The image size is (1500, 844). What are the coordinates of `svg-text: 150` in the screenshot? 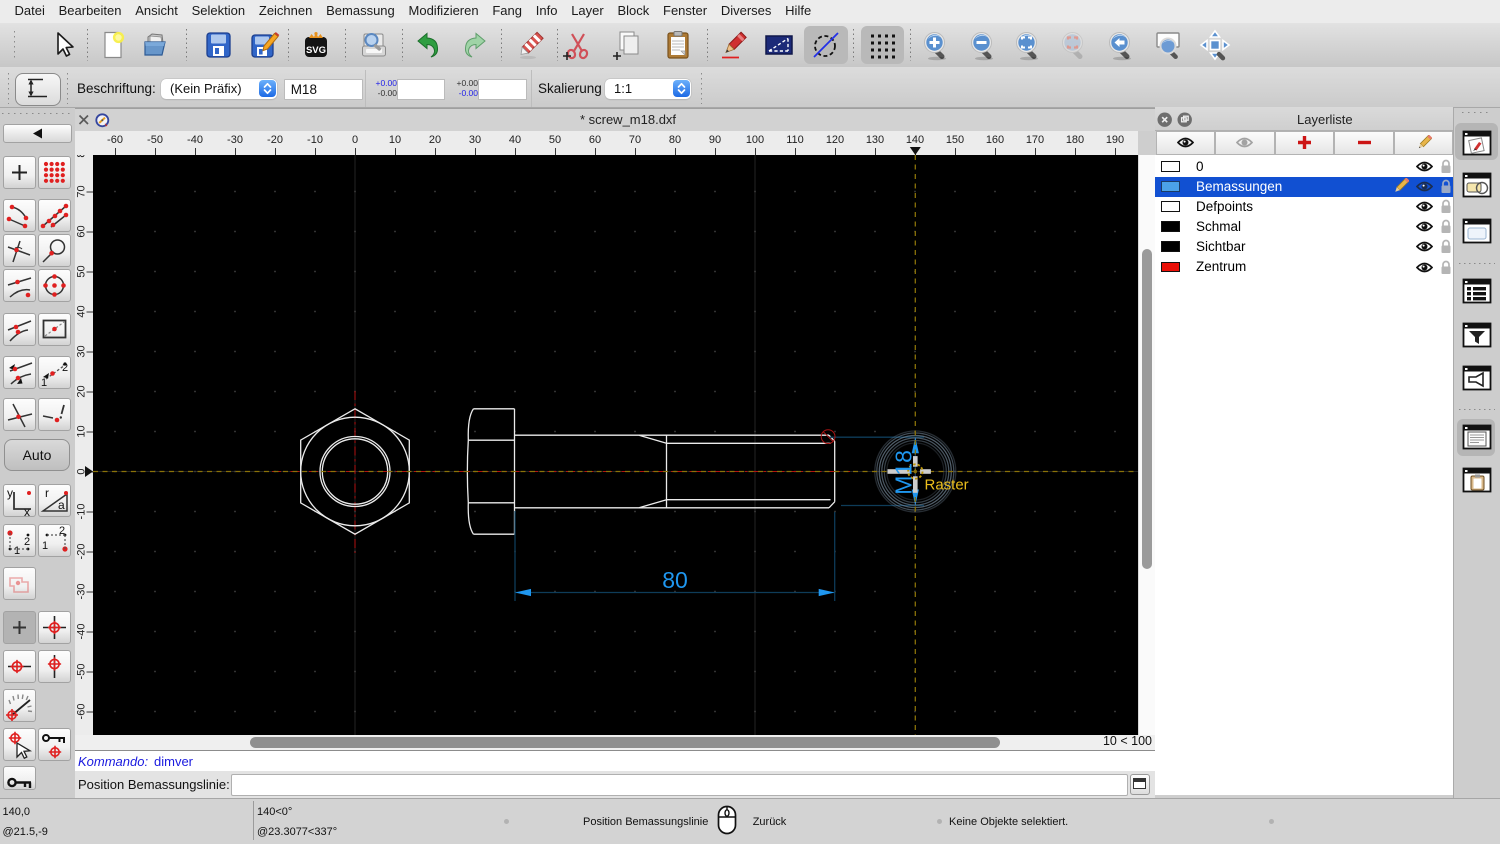 It's located at (955, 140).